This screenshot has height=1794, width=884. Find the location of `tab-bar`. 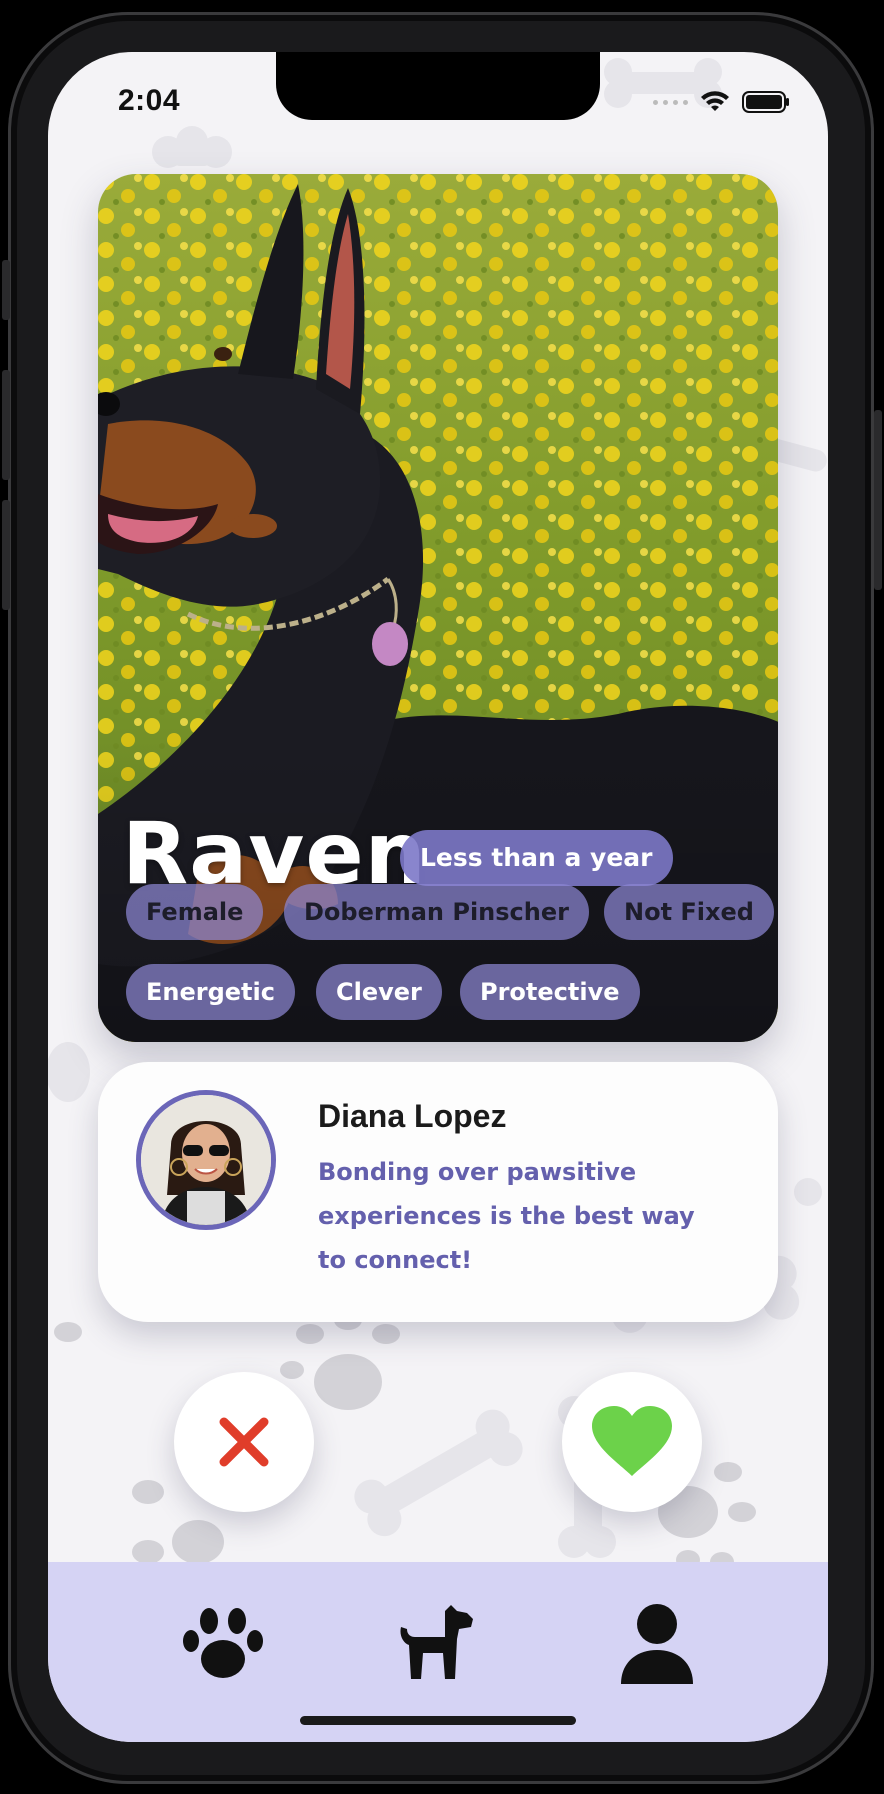

tab-bar is located at coordinates (438, 1652).